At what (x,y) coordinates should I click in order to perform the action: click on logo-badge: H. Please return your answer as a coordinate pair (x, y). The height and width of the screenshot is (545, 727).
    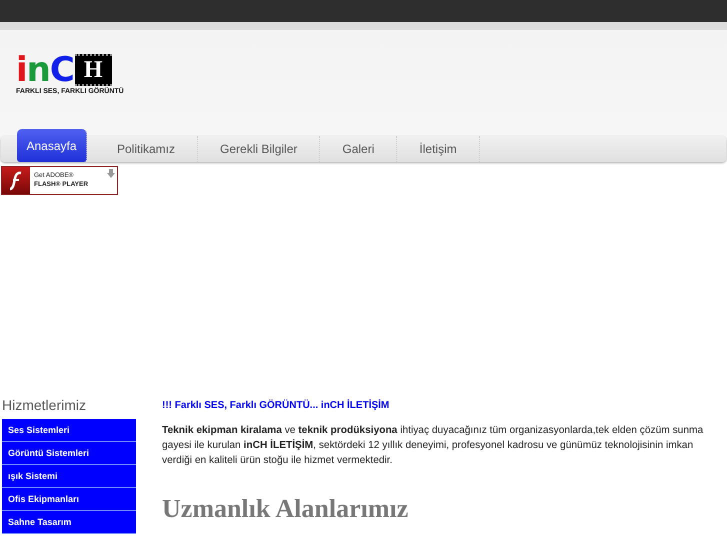
    Looking at the image, I should click on (93, 70).